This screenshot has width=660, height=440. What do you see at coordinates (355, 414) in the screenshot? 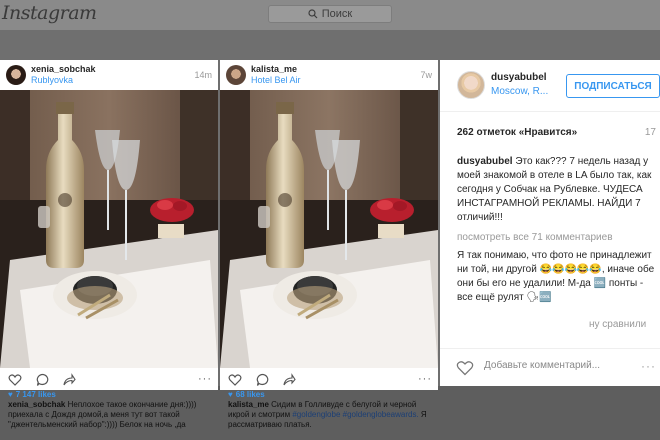
I see `caption-hashtags: #goldenglobe #goldenglobeawards.` at bounding box center [355, 414].